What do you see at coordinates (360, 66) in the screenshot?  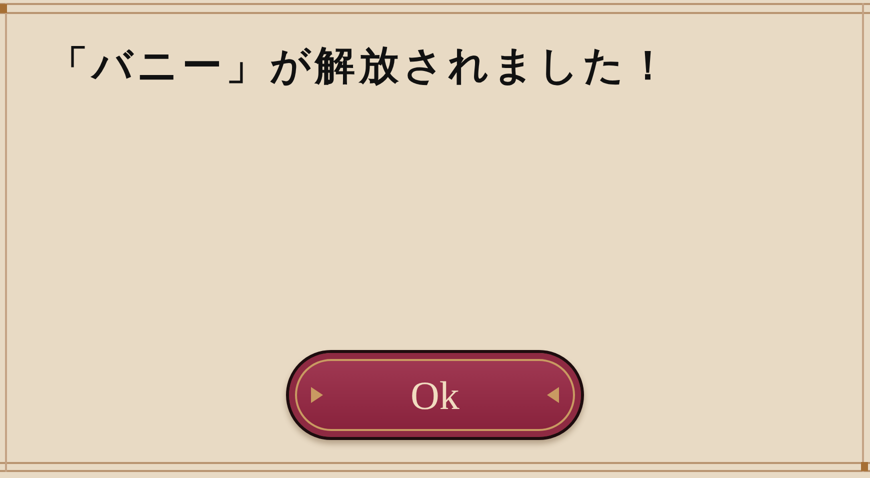 I see `dialog-message: 「バニー」が解放されました！` at bounding box center [360, 66].